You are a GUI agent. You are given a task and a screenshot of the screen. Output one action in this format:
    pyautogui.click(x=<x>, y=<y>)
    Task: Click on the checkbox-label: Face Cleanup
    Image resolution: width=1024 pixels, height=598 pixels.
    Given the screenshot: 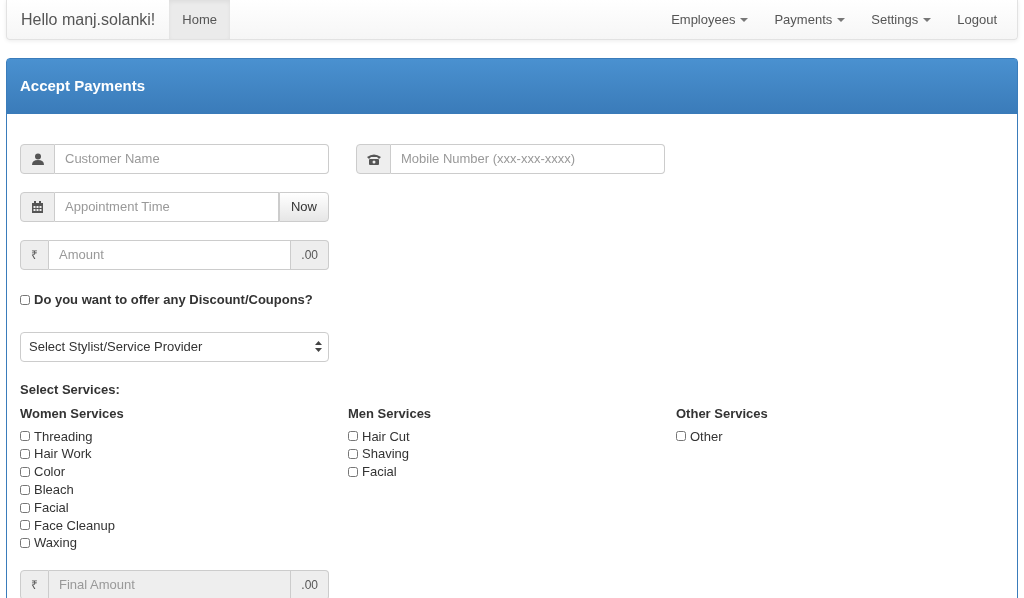 What is the action you would take?
    pyautogui.click(x=74, y=525)
    